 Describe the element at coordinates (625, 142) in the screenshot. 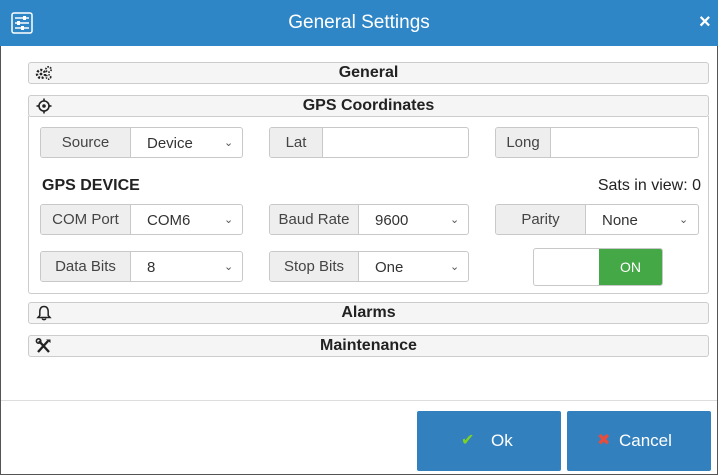

I see `long-input` at that location.